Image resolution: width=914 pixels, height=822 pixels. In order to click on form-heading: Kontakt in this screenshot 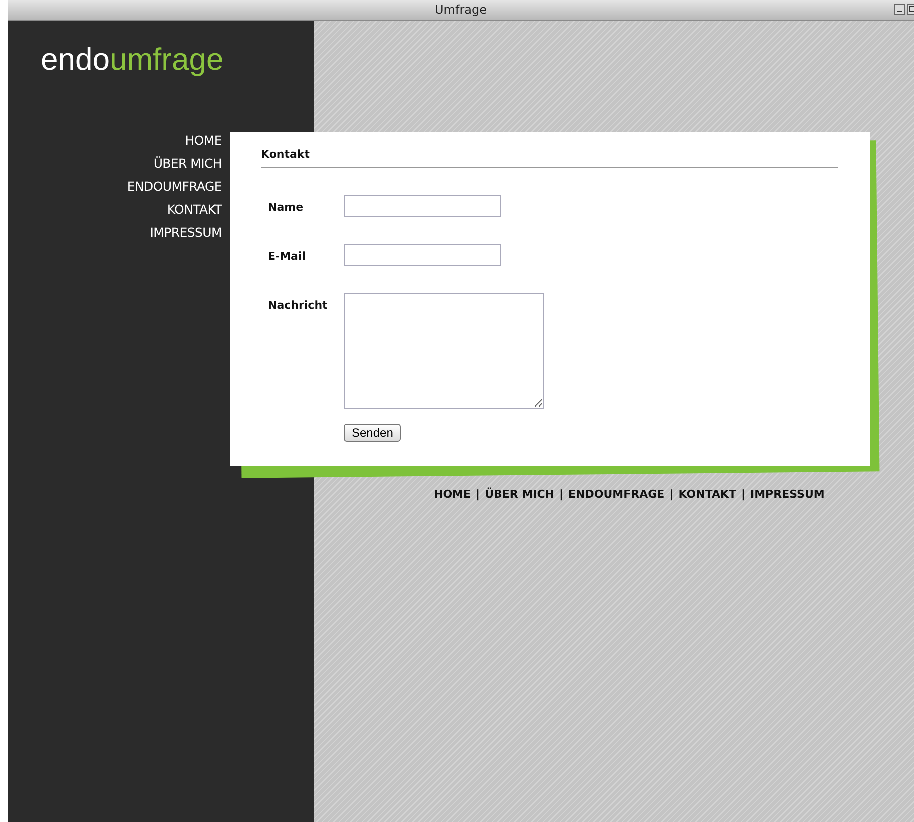, I will do `click(549, 158)`.